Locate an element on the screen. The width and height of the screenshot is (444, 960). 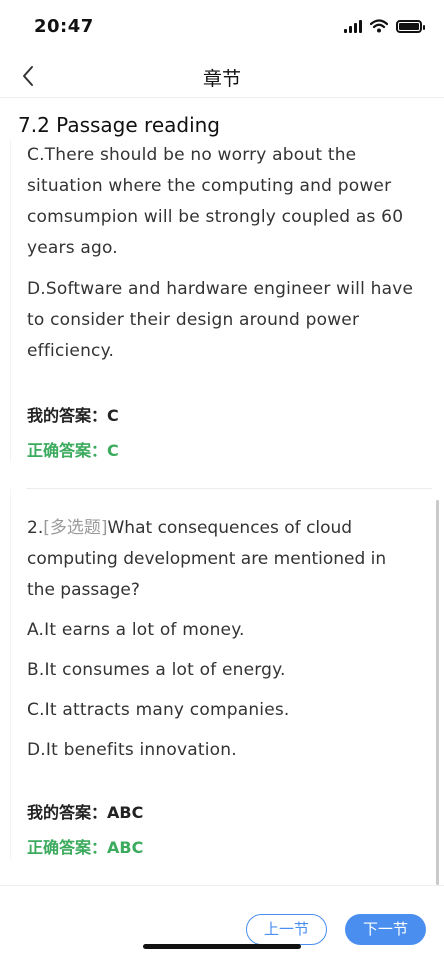
question-type: [多选题] is located at coordinates (75, 528).